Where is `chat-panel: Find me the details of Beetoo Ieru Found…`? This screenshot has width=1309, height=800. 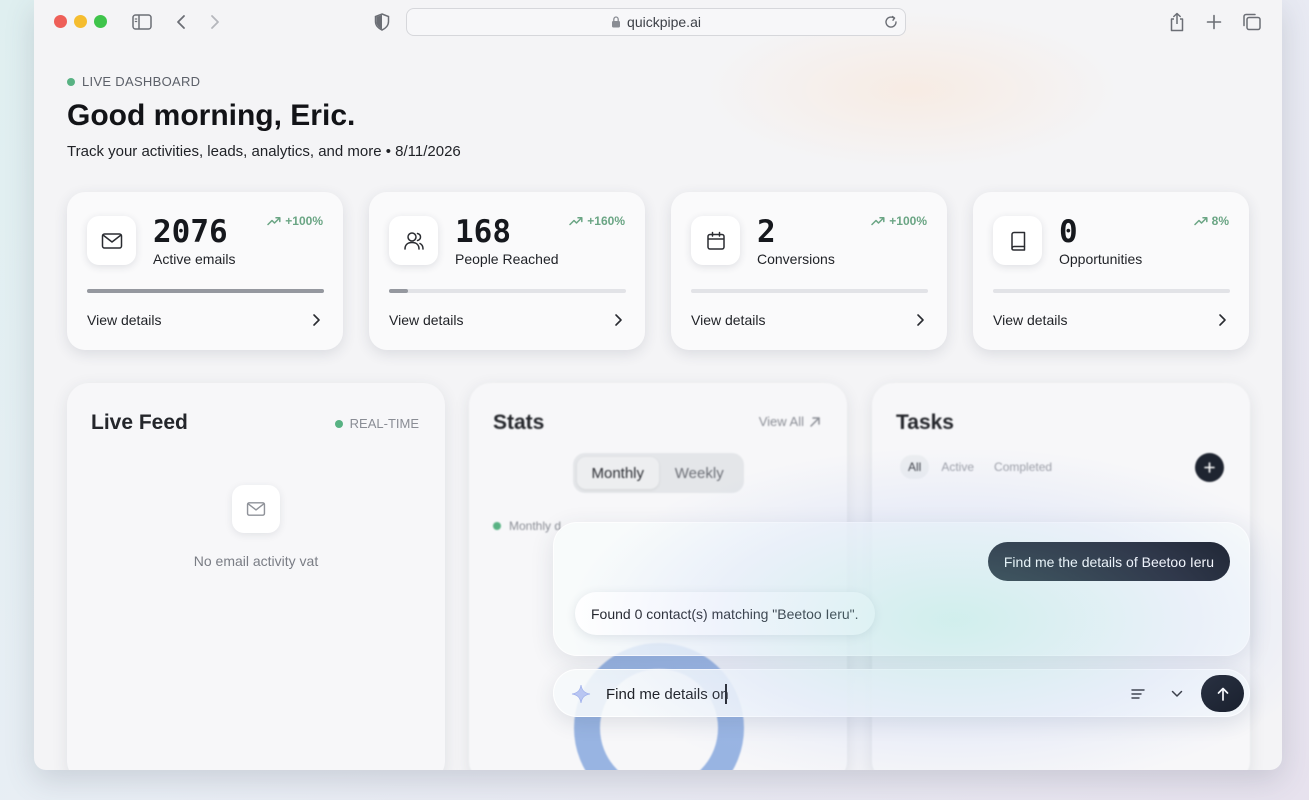 chat-panel: Find me the details of Beetoo Ieru Found… is located at coordinates (901, 589).